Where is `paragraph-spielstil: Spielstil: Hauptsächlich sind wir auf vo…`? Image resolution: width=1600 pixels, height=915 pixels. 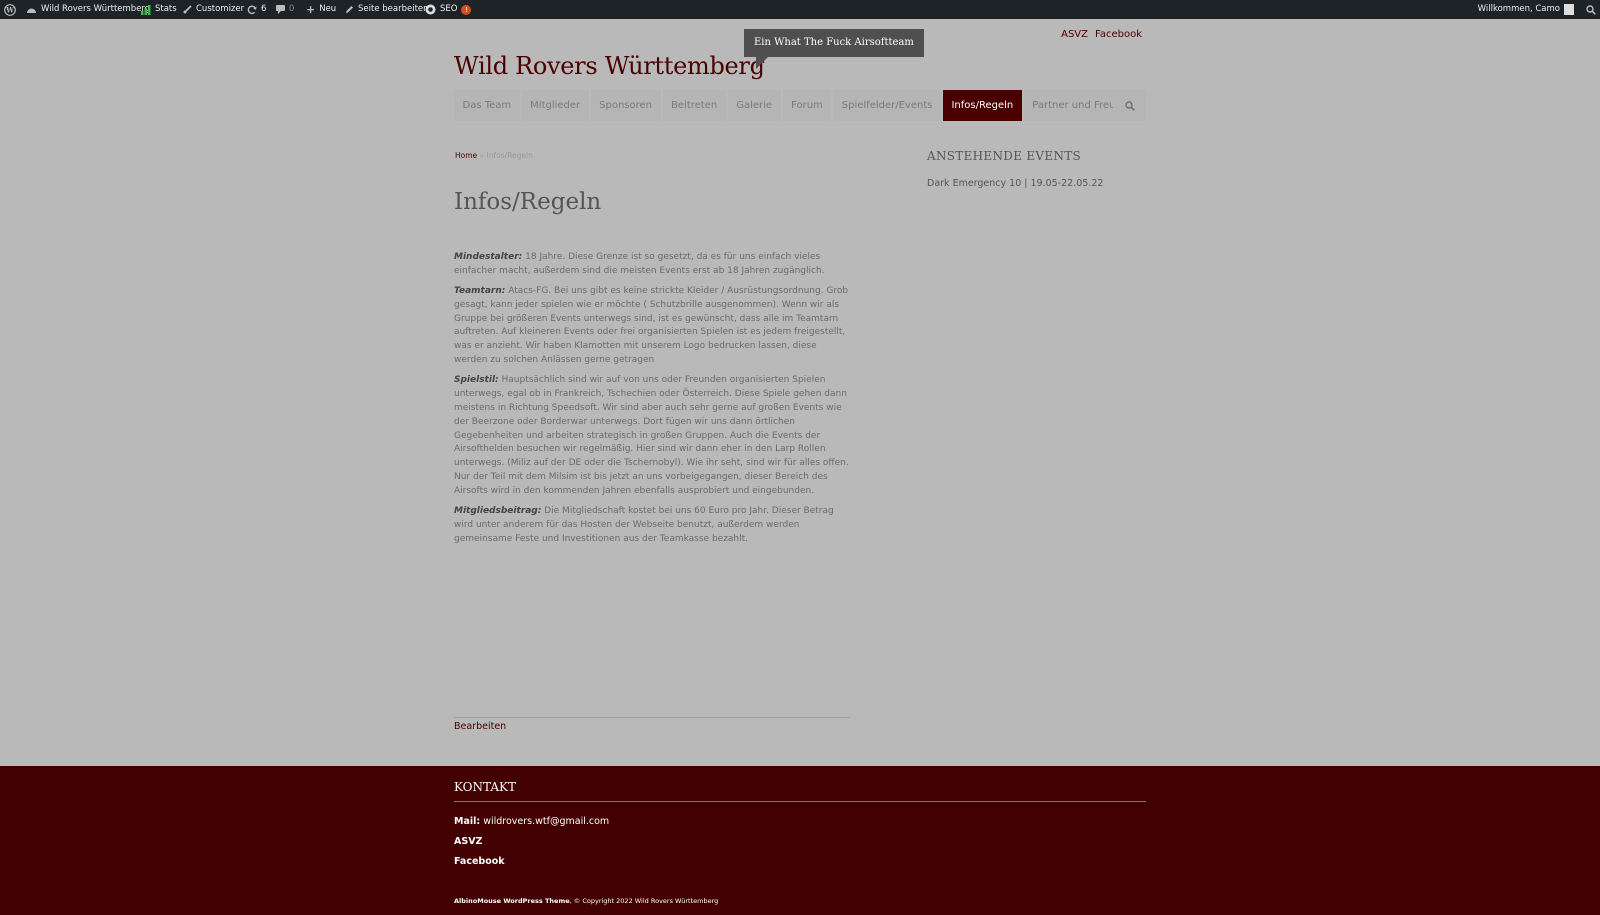 paragraph-spielstil: Spielstil: Hauptsächlich sind wir auf vo… is located at coordinates (652, 436).